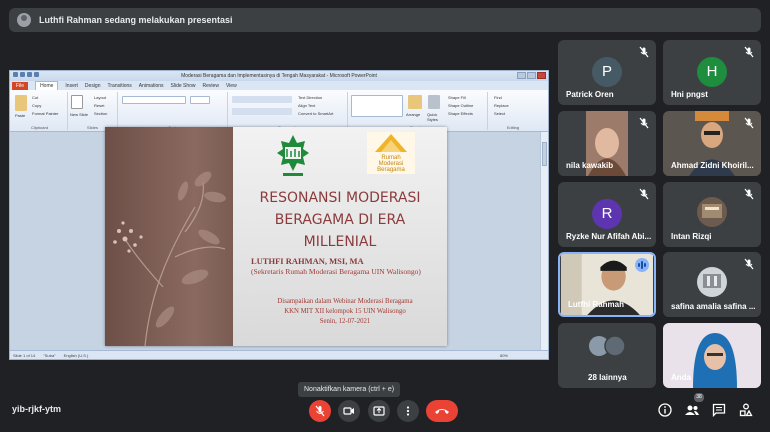  What do you see at coordinates (712, 214) in the screenshot?
I see `participant-tile: Intan Rizqi` at bounding box center [712, 214].